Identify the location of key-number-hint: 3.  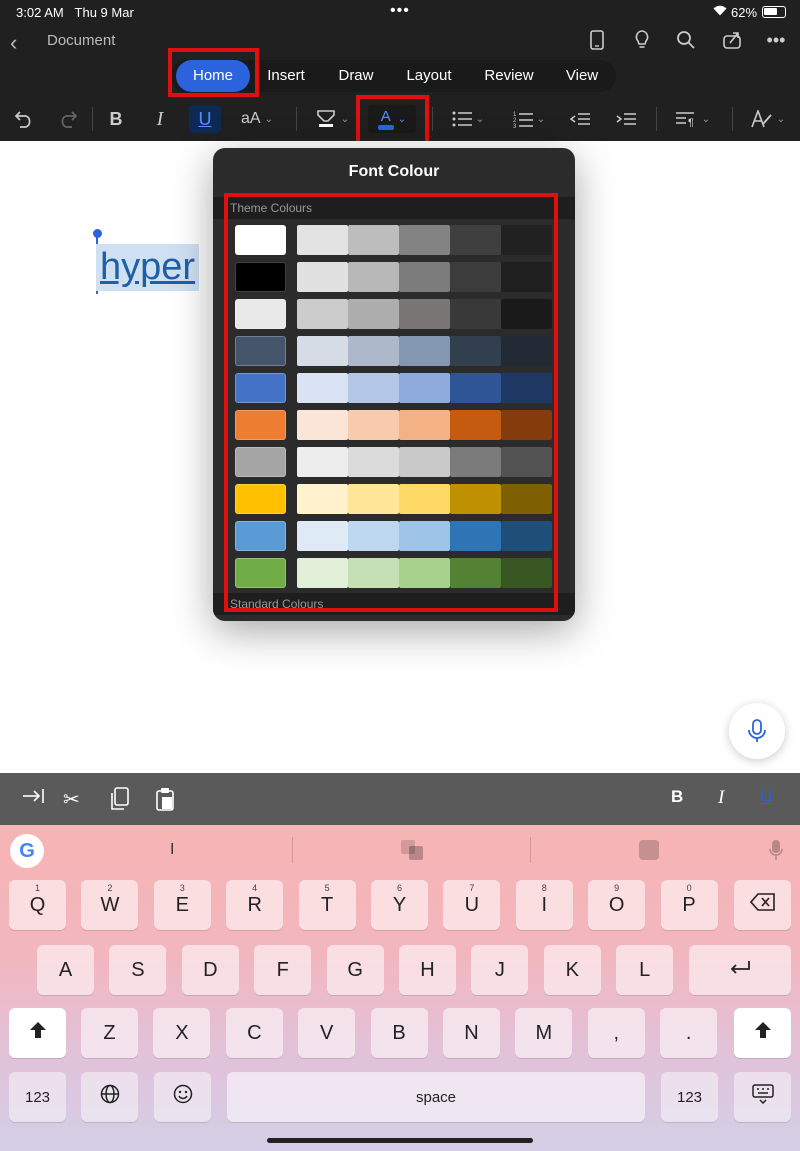
(182, 888).